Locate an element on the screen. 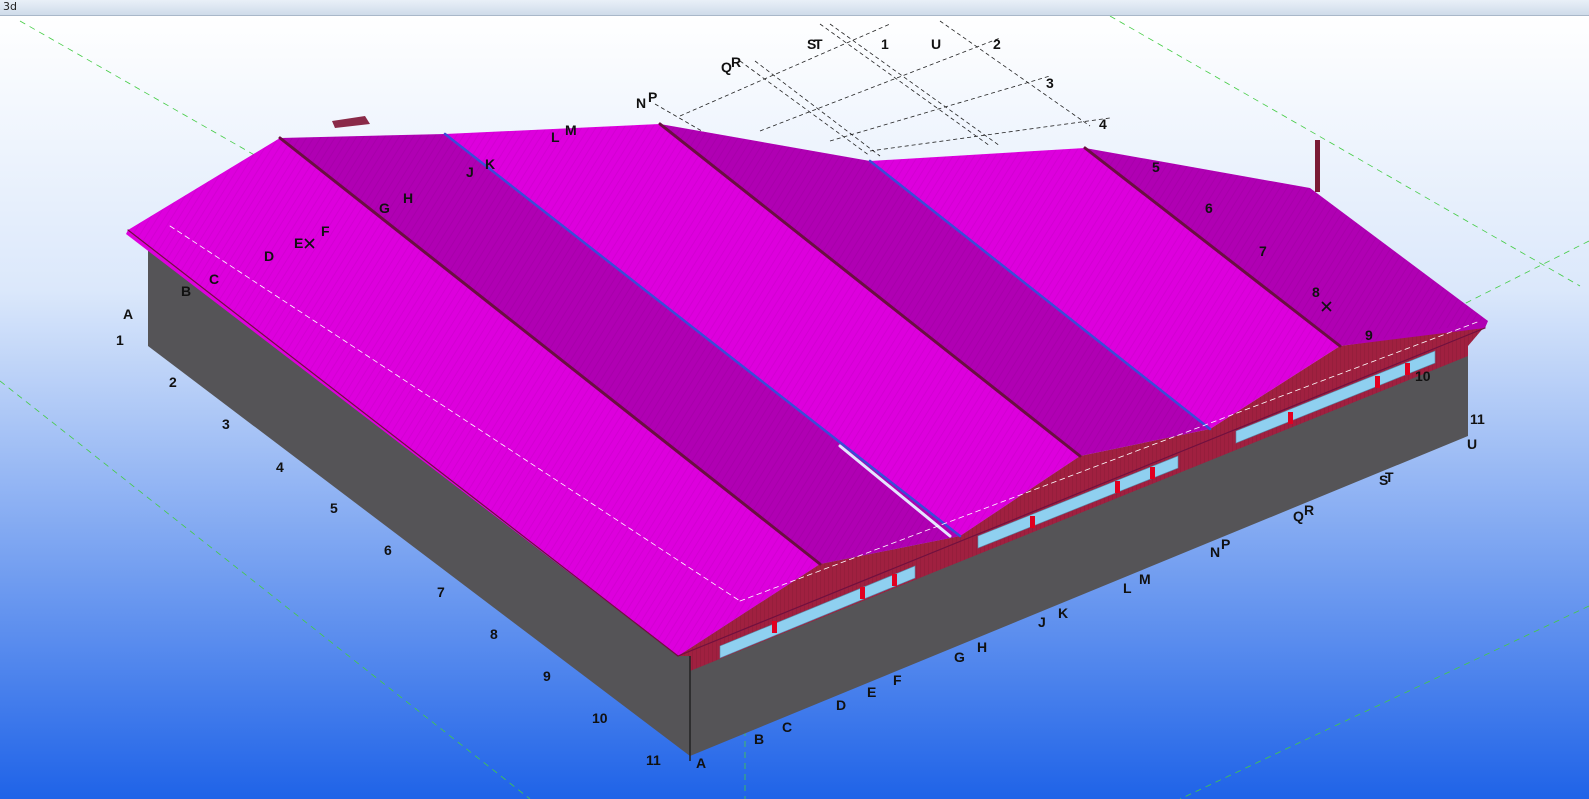 Image resolution: width=1589 pixels, height=799 pixels. grid-label-front-H: H is located at coordinates (982, 647).